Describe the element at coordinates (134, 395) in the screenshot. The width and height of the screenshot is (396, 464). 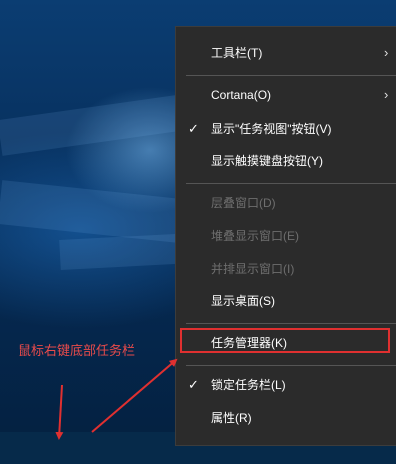
I see `arrow-to-task-manager` at that location.